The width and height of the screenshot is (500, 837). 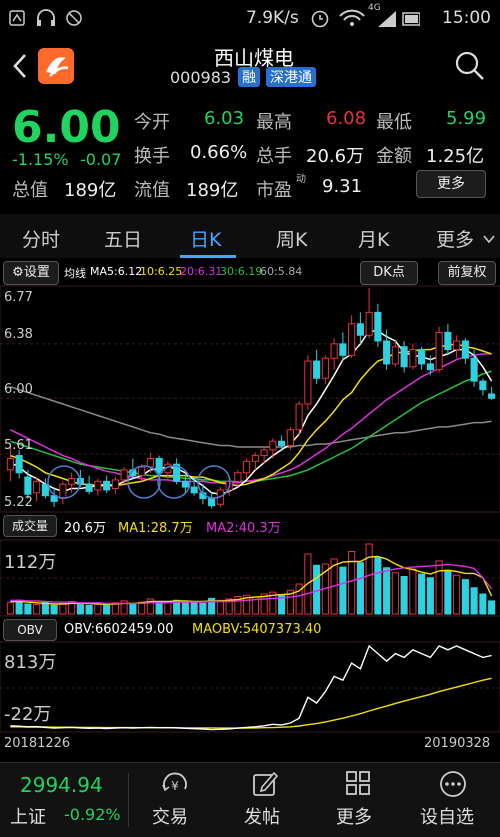 What do you see at coordinates (301, 179) in the screenshot?
I see `pe-superscript: 动` at bounding box center [301, 179].